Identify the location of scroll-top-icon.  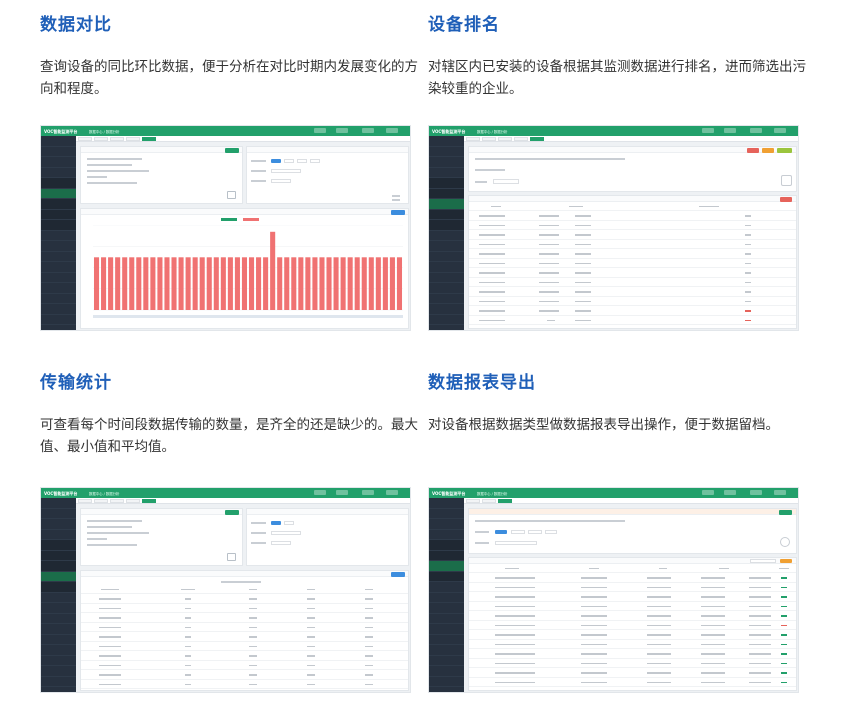
(785, 542).